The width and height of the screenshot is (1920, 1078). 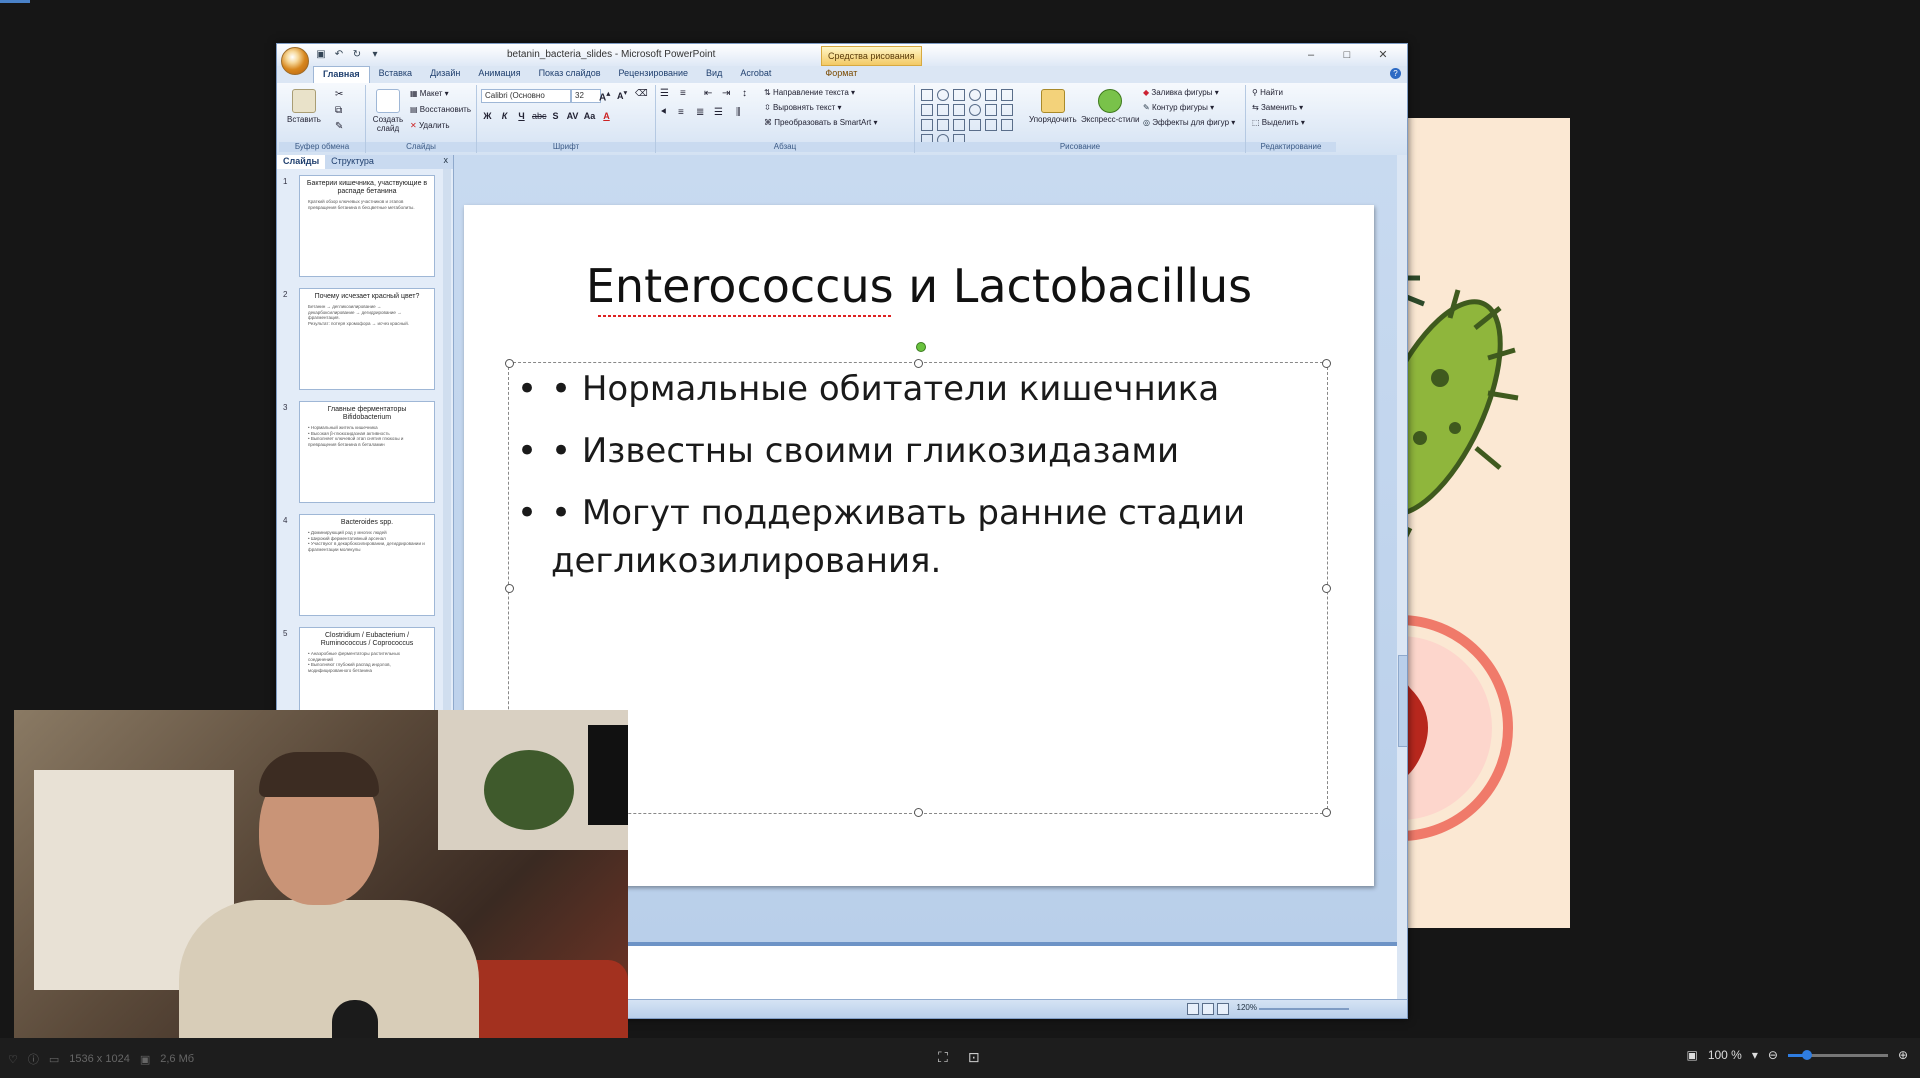 What do you see at coordinates (912, 389) in the screenshot?
I see `bullet-item: • Нормальные обитатели кишечника` at bounding box center [912, 389].